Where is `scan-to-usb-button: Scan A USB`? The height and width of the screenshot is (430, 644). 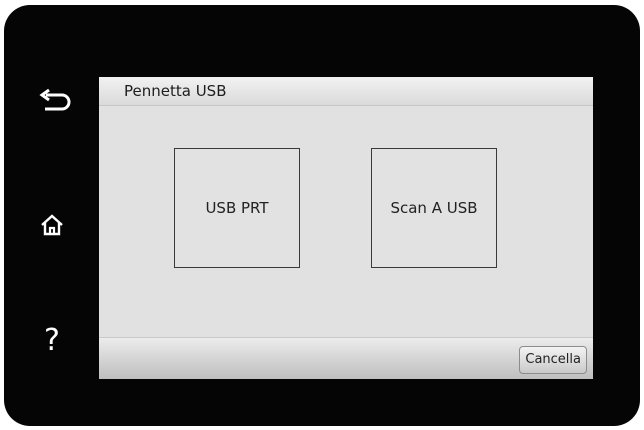 scan-to-usb-button: Scan A USB is located at coordinates (434, 208).